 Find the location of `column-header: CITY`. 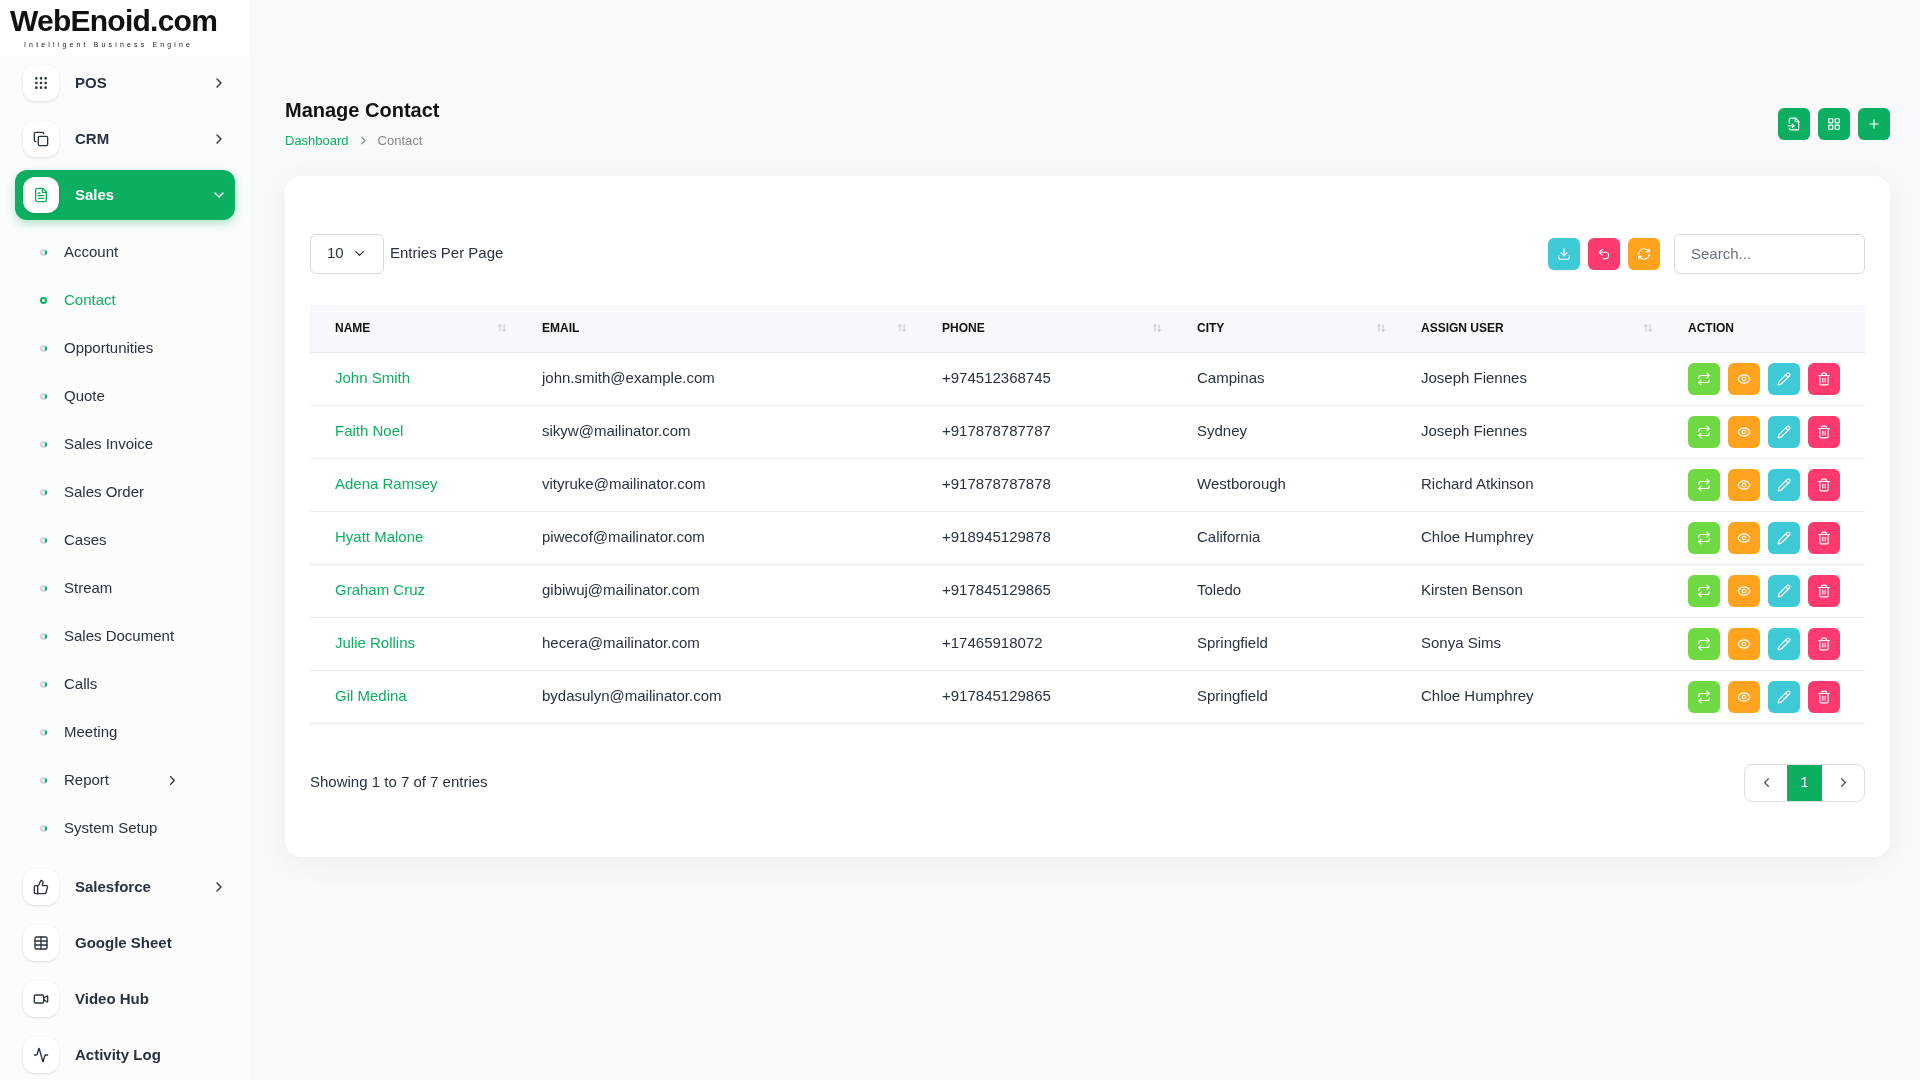

column-header: CITY is located at coordinates (1284, 328).